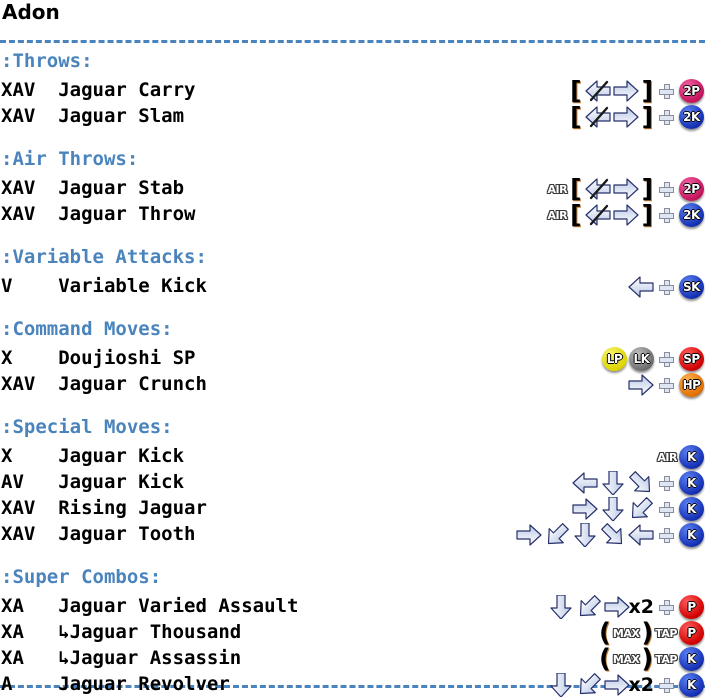 Image resolution: width=705 pixels, height=698 pixels. I want to click on move-input-sequence: AIR[] 2K, so click(626, 215).